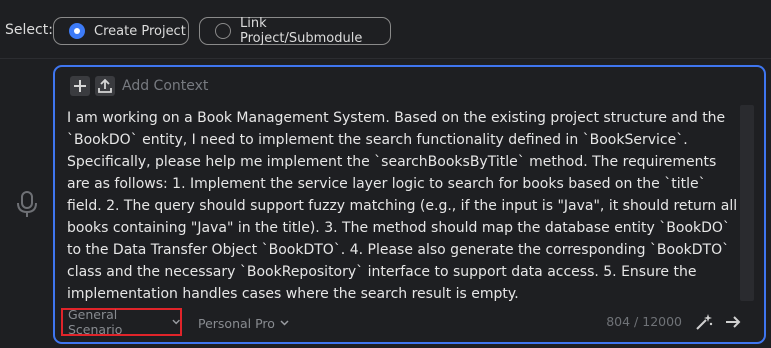  What do you see at coordinates (733, 322) in the screenshot?
I see `send-arrow-icon` at bounding box center [733, 322].